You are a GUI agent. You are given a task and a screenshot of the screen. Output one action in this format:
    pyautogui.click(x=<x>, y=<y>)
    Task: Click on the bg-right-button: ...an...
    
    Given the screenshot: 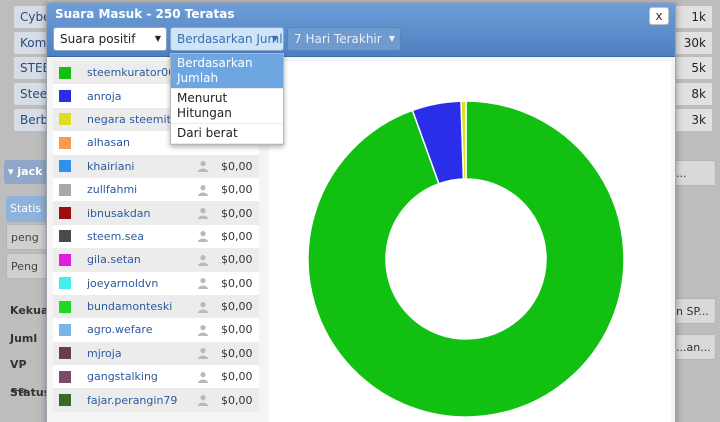 What is the action you would take?
    pyautogui.click(x=695, y=347)
    